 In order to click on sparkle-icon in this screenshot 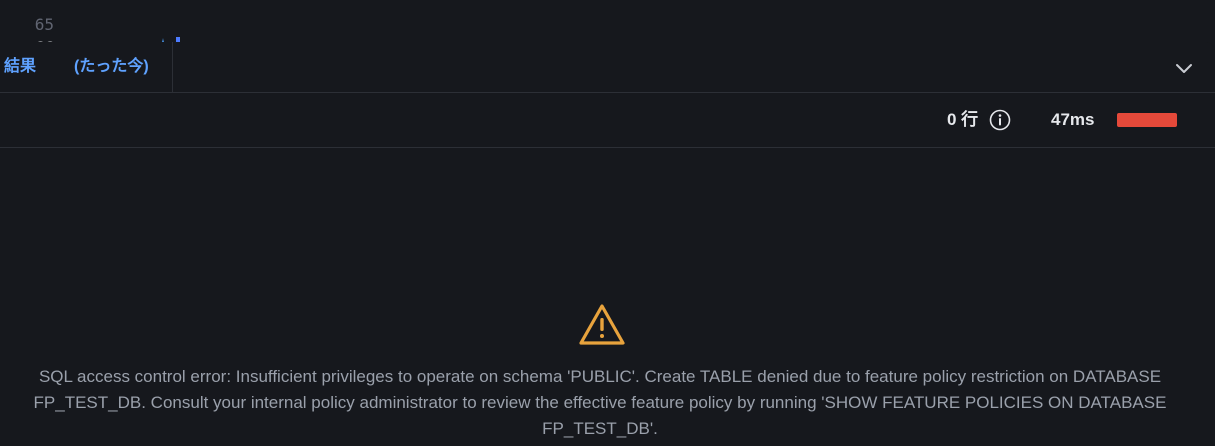, I will do `click(136, 27)`.